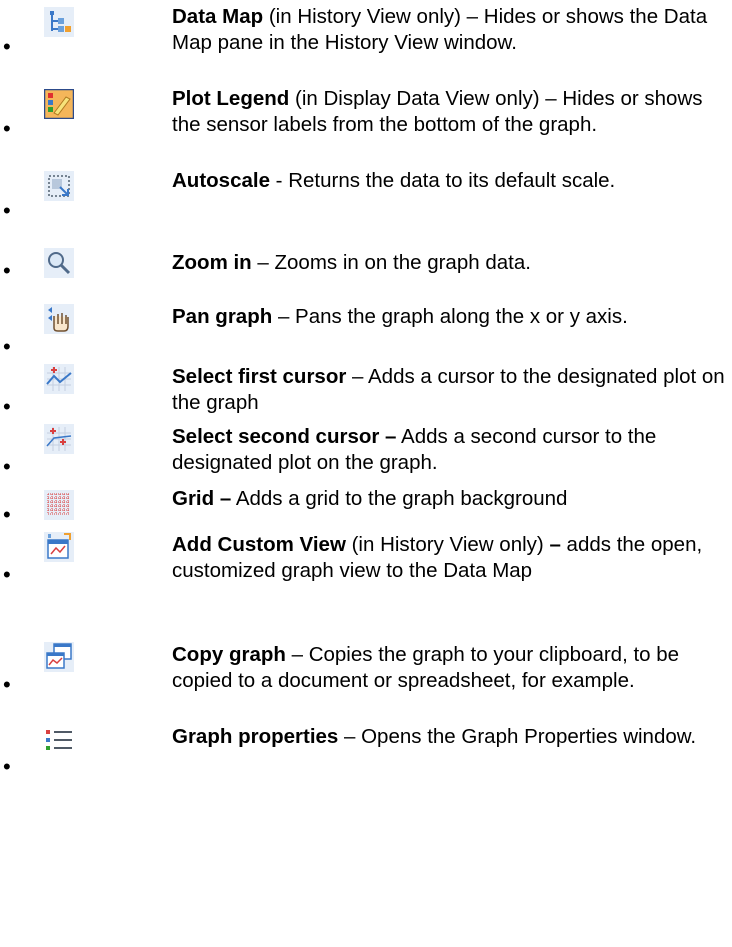  Describe the element at coordinates (59, 547) in the screenshot. I see `add-custom-view-icon` at that location.